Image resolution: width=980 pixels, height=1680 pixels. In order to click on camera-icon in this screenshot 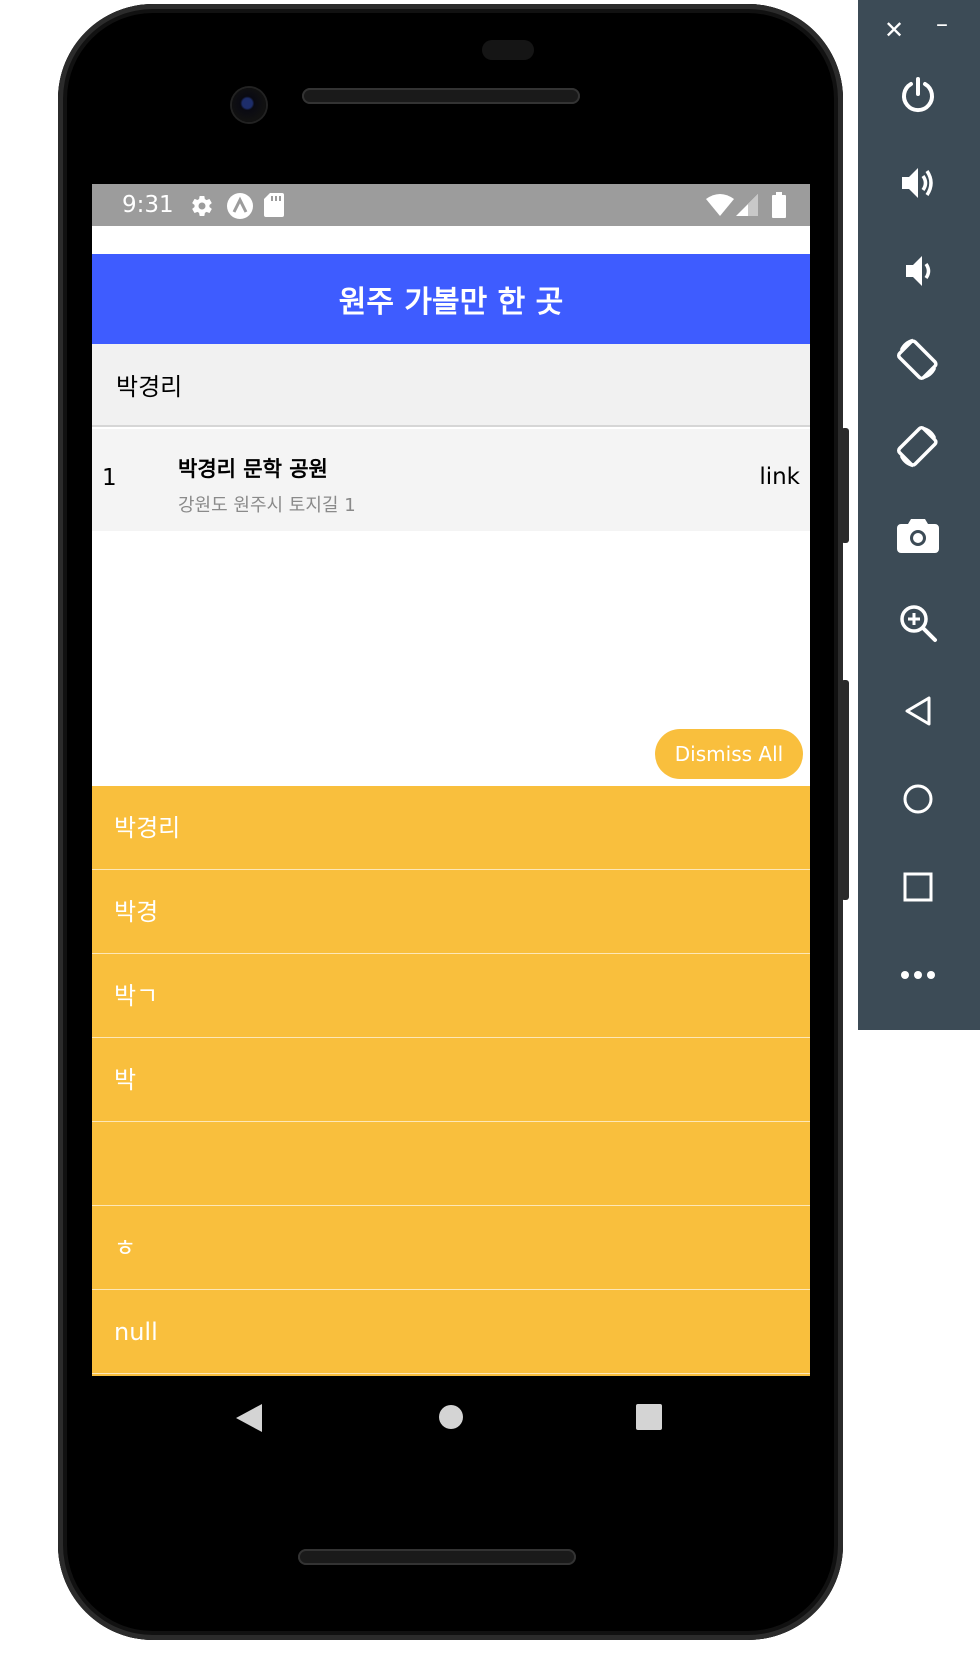, I will do `click(918, 535)`.